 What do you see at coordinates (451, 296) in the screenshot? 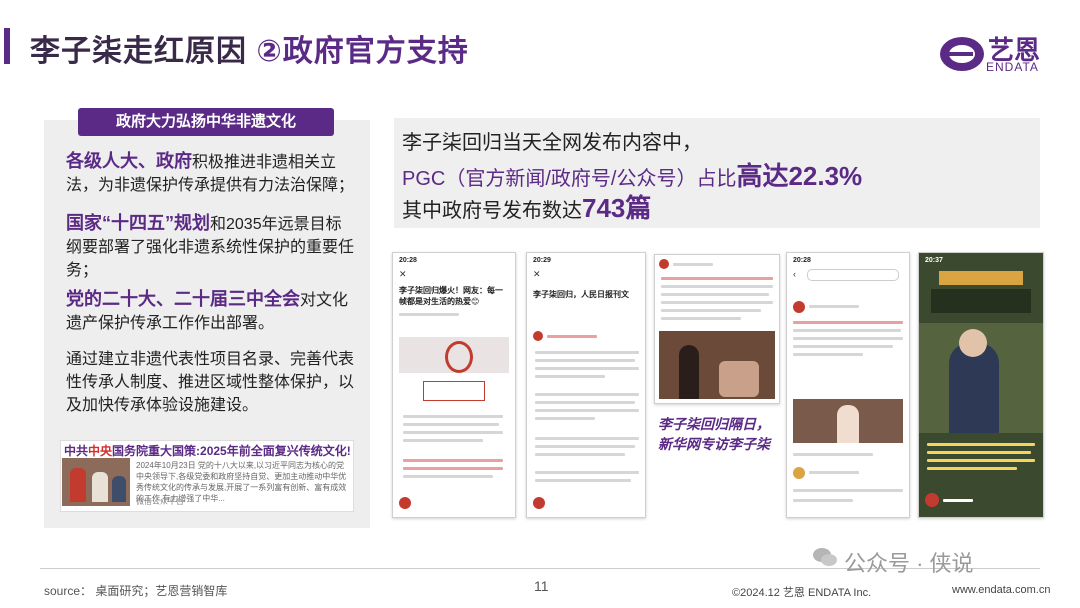
I see `phone-1-headline: 李子柒回归爆火！网友：每一帧都是对生活的热爱😊` at bounding box center [451, 296].